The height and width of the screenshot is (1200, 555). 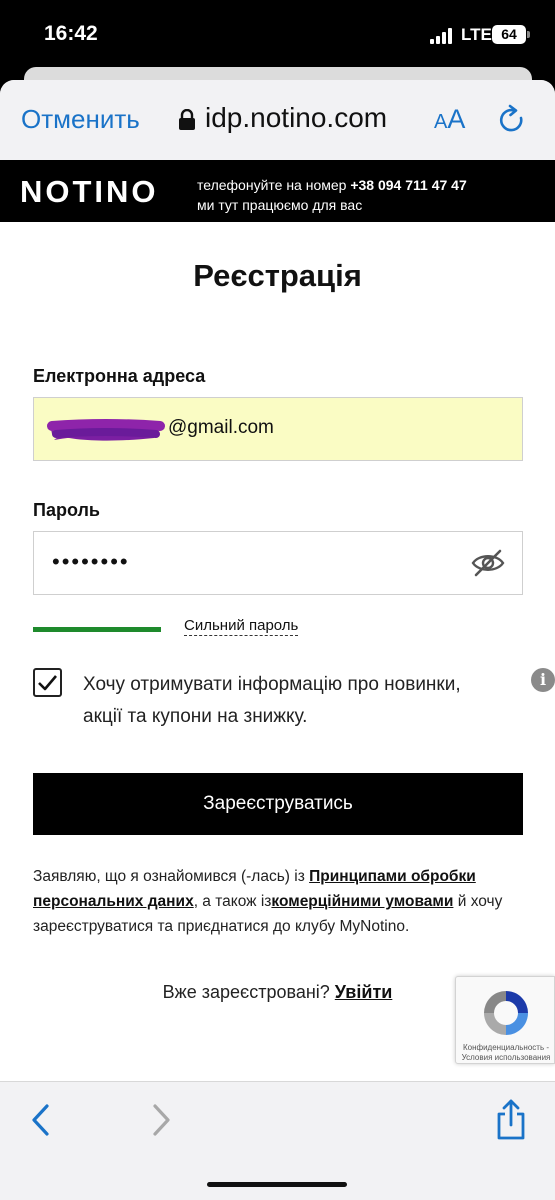 What do you see at coordinates (119, 376) in the screenshot?
I see `email-label: Електронна адреса` at bounding box center [119, 376].